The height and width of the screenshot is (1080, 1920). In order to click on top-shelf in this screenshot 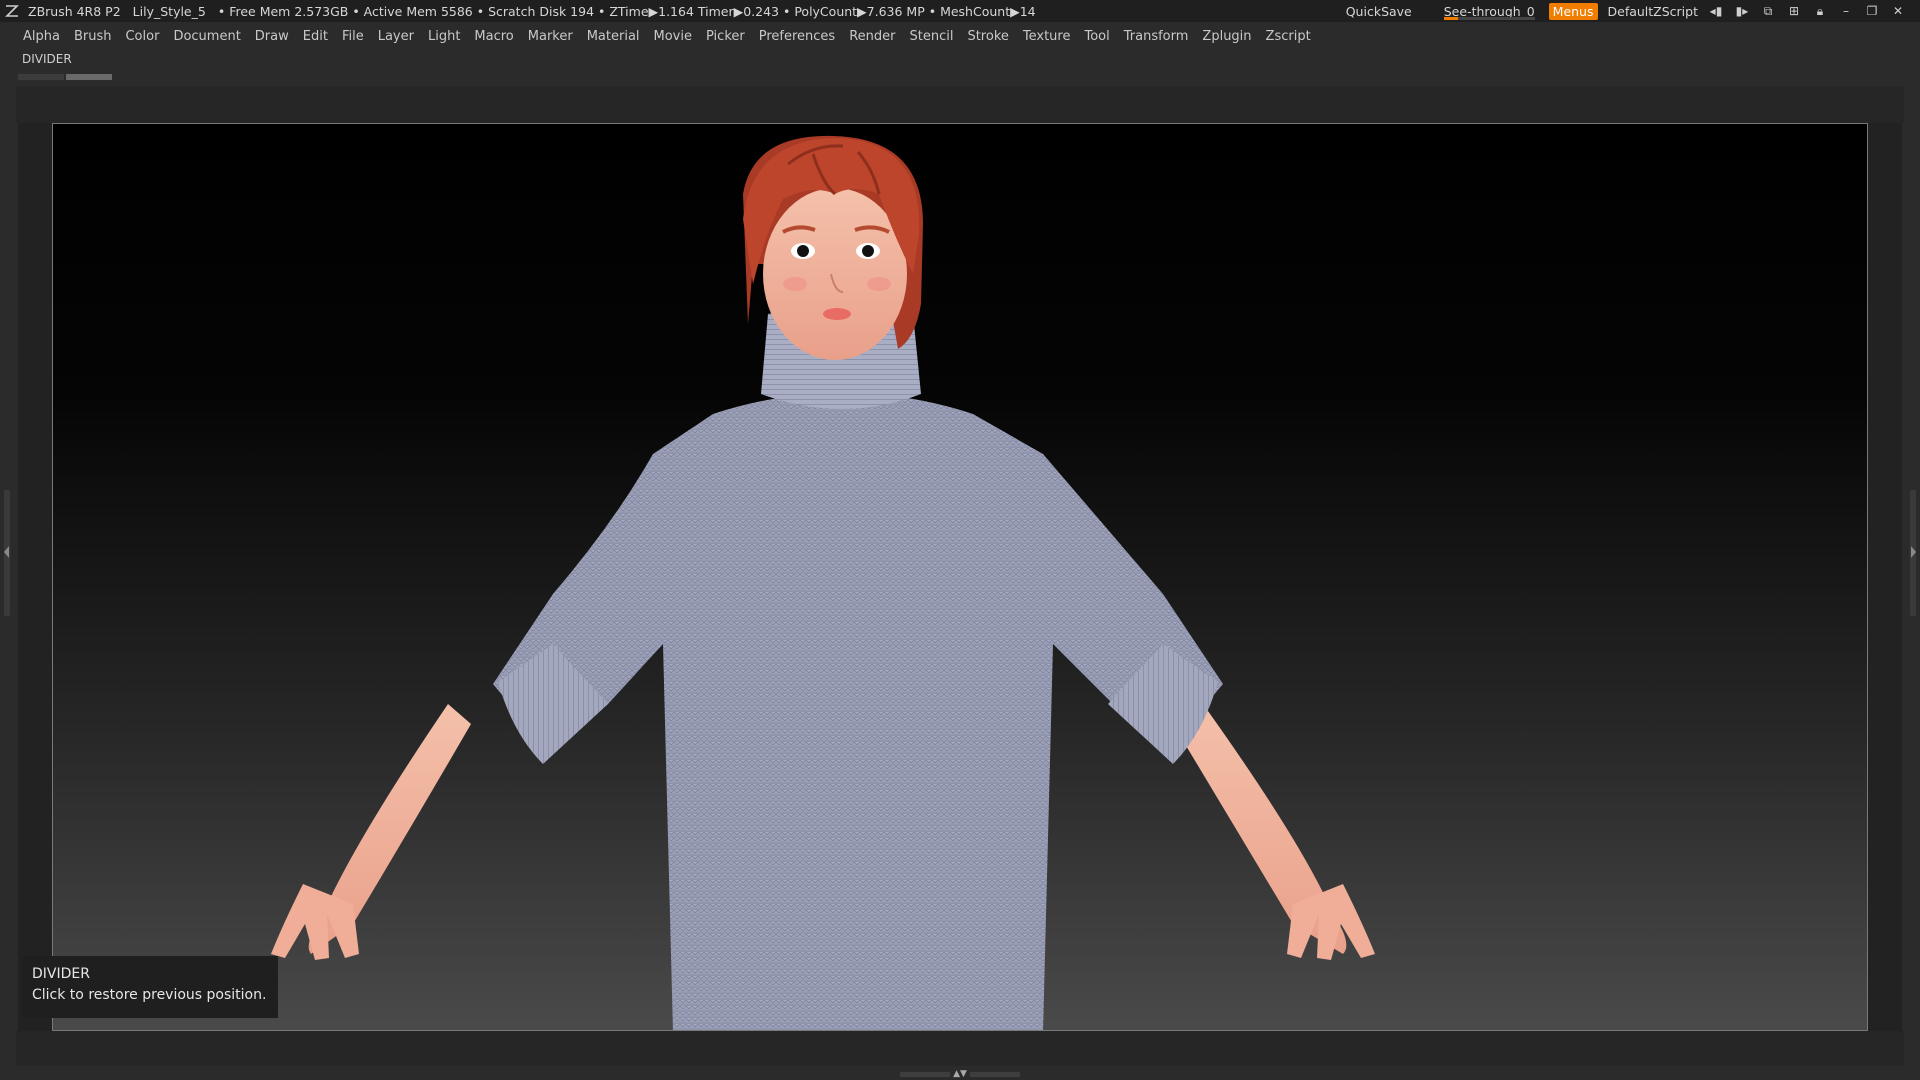, I will do `click(960, 104)`.